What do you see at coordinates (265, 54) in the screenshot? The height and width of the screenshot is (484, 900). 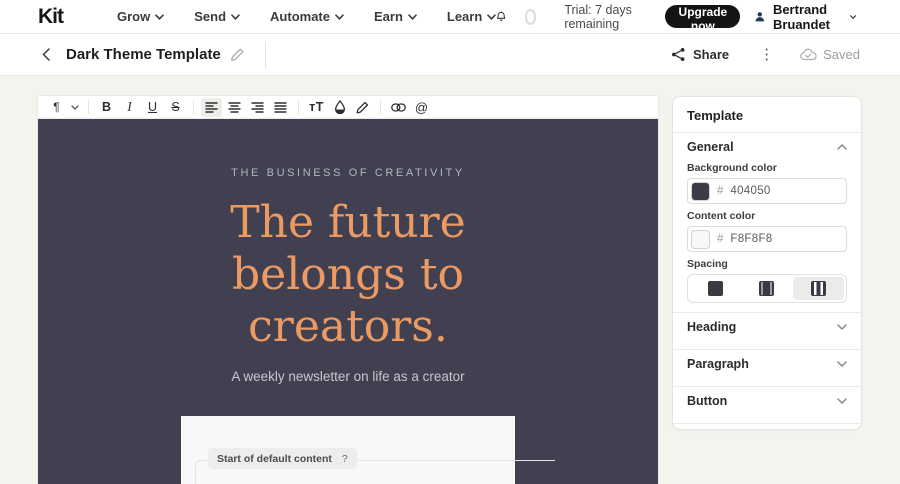 I see `header-divider` at bounding box center [265, 54].